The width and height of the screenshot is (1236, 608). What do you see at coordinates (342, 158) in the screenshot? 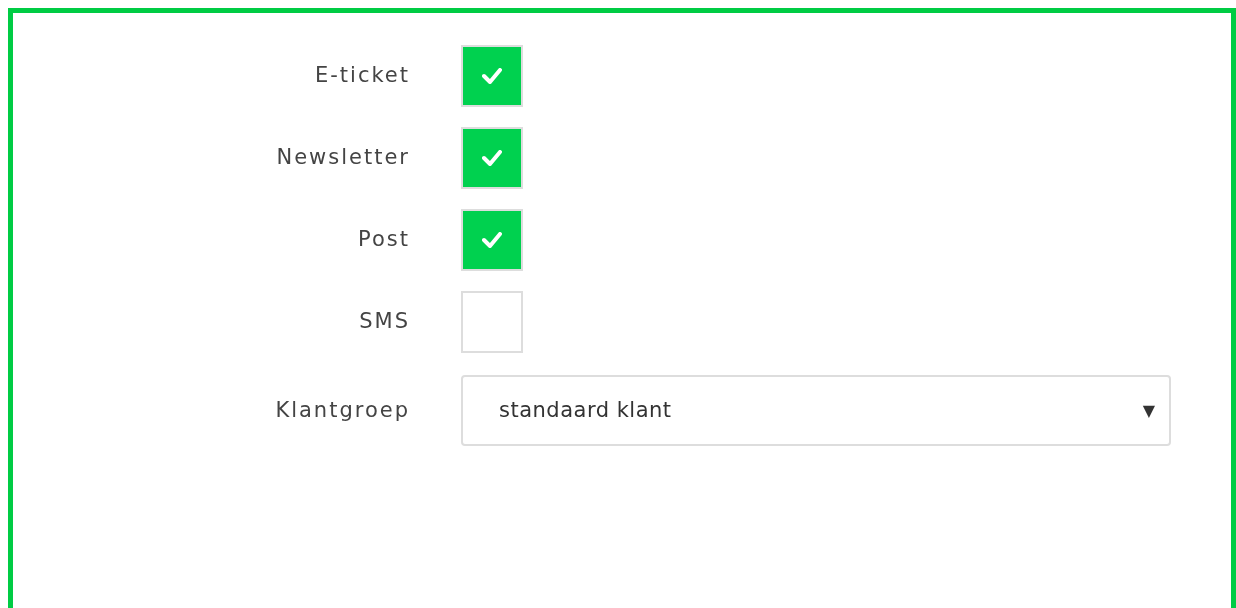
I see `field-label: Newsletter` at bounding box center [342, 158].